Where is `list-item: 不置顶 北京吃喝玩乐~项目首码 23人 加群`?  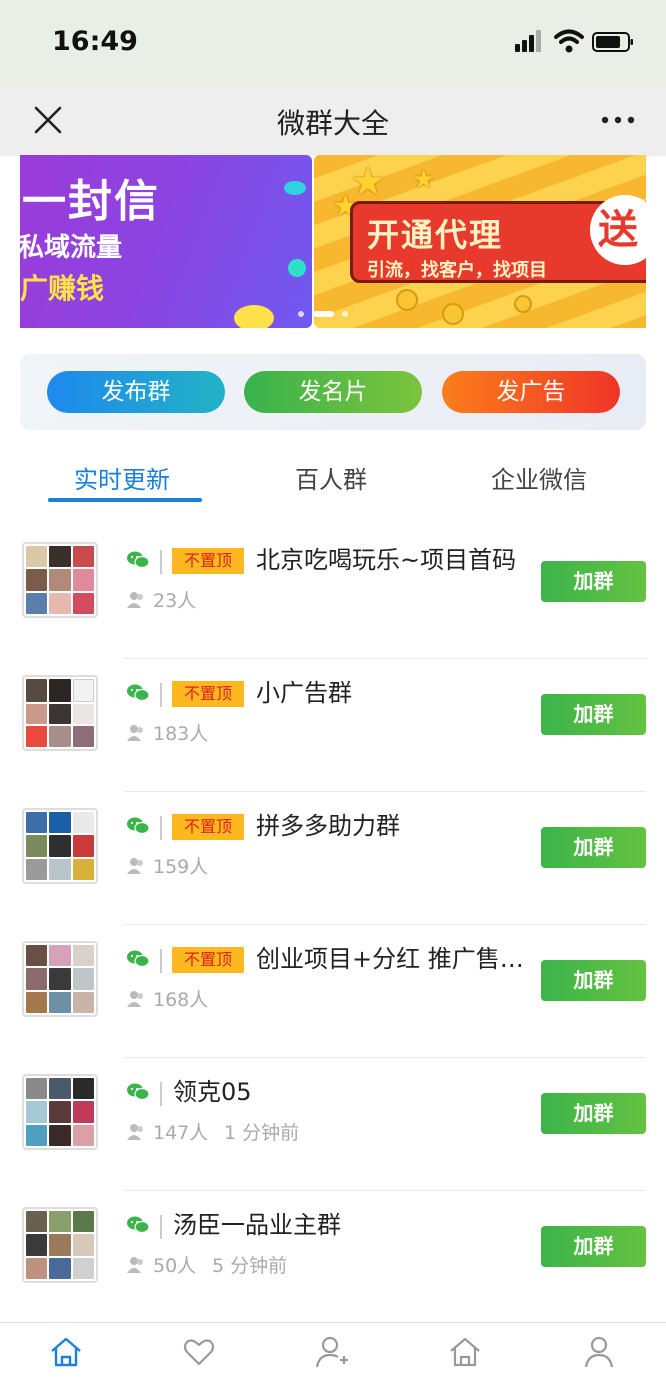
list-item: 不置顶 北京吃喝玩乐~项目首码 23人 加群 is located at coordinates (333, 592).